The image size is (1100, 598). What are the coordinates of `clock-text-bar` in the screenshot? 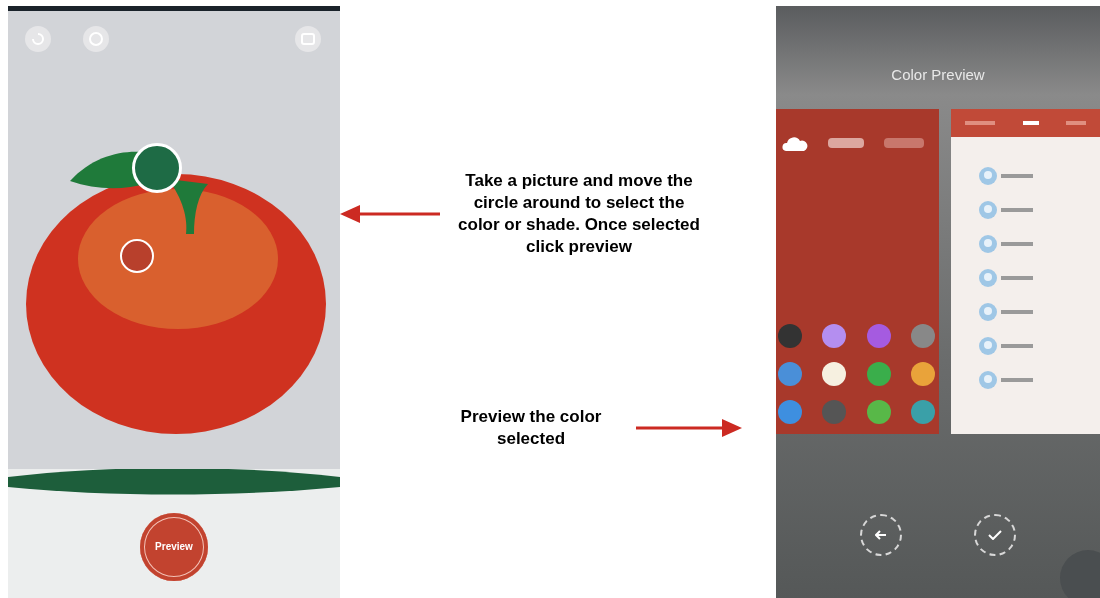 It's located at (846, 142).